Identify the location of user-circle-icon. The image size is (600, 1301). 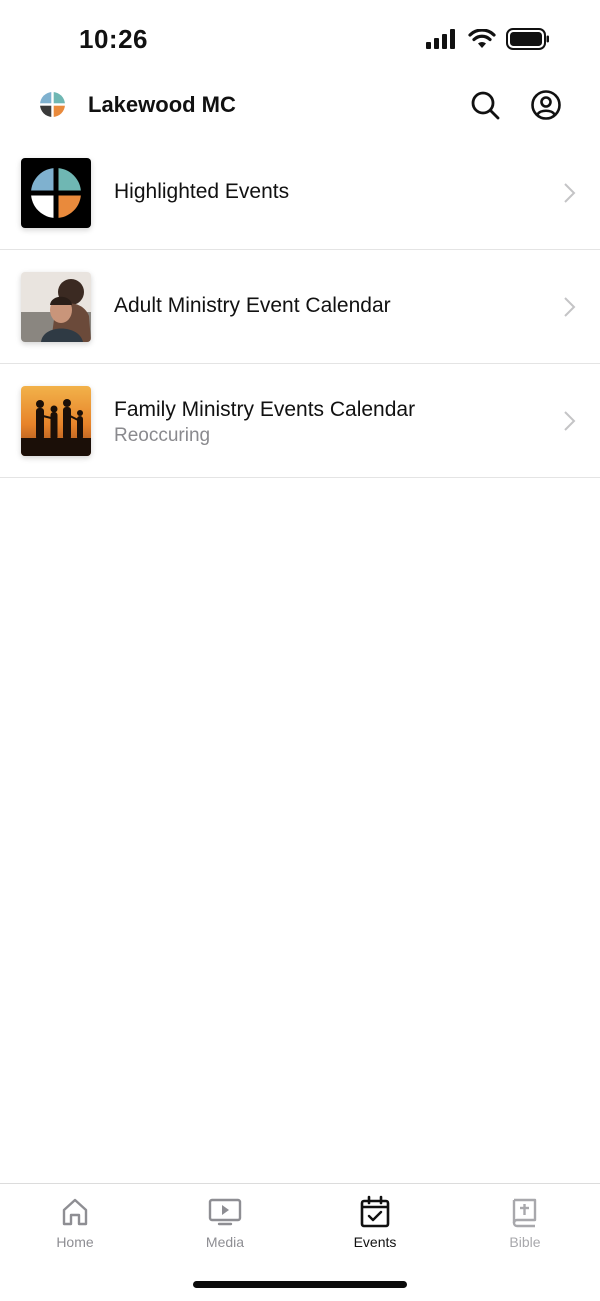
(546, 105).